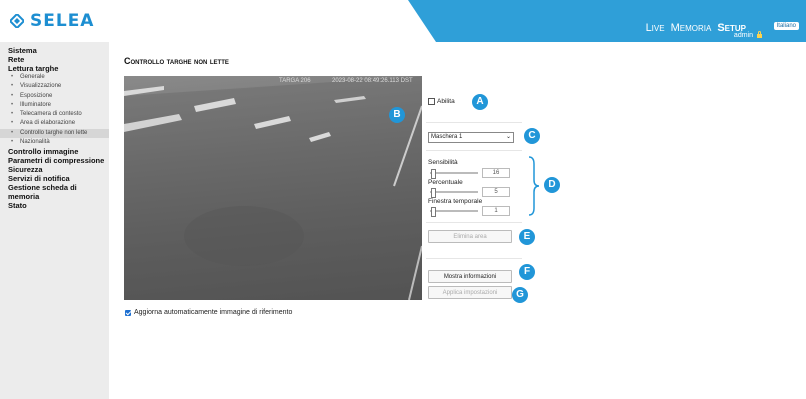 The width and height of the screenshot is (806, 399). What do you see at coordinates (54, 87) in the screenshot?
I see `sidebar-subitem-visualizzazione: Visualizzazione` at bounding box center [54, 87].